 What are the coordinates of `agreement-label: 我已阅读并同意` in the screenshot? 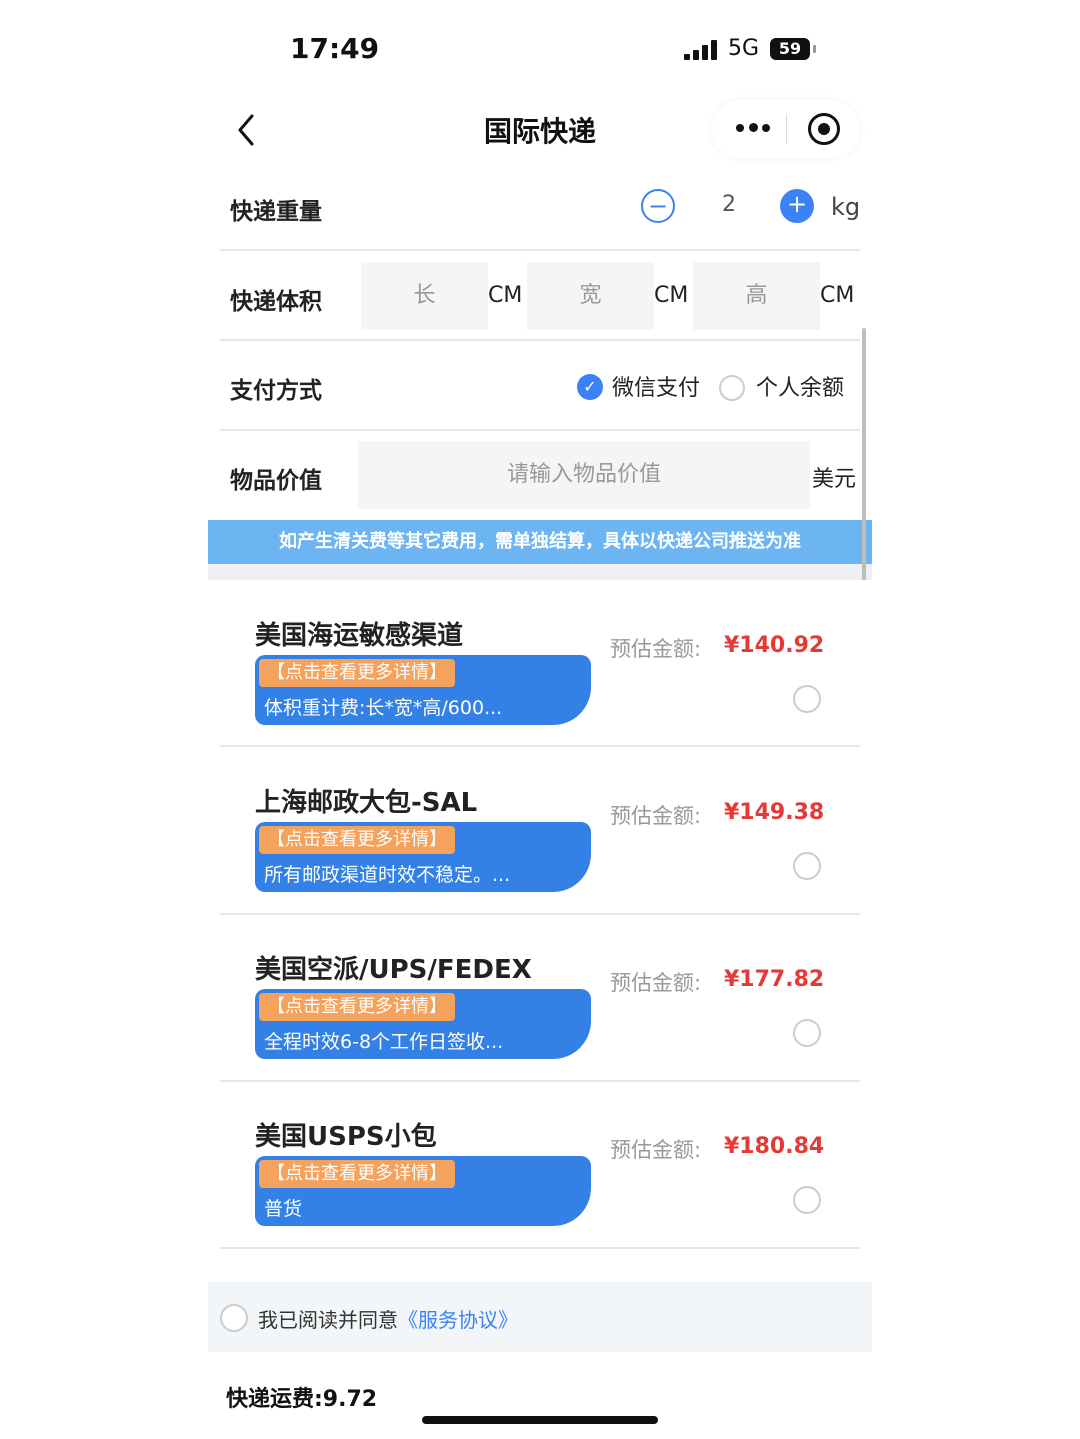 It's located at (328, 1320).